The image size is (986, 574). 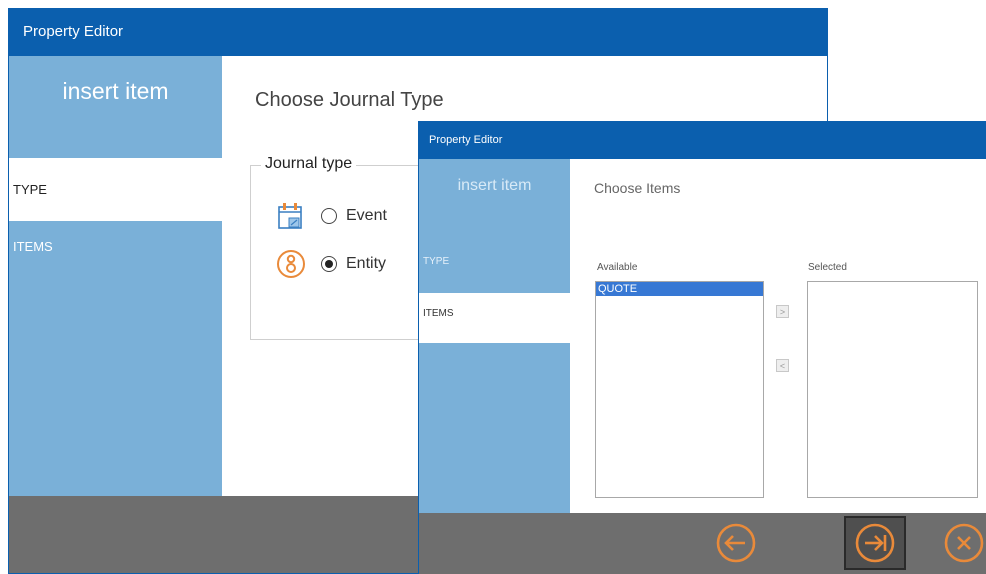 I want to click on selected-label: Selected, so click(x=827, y=267).